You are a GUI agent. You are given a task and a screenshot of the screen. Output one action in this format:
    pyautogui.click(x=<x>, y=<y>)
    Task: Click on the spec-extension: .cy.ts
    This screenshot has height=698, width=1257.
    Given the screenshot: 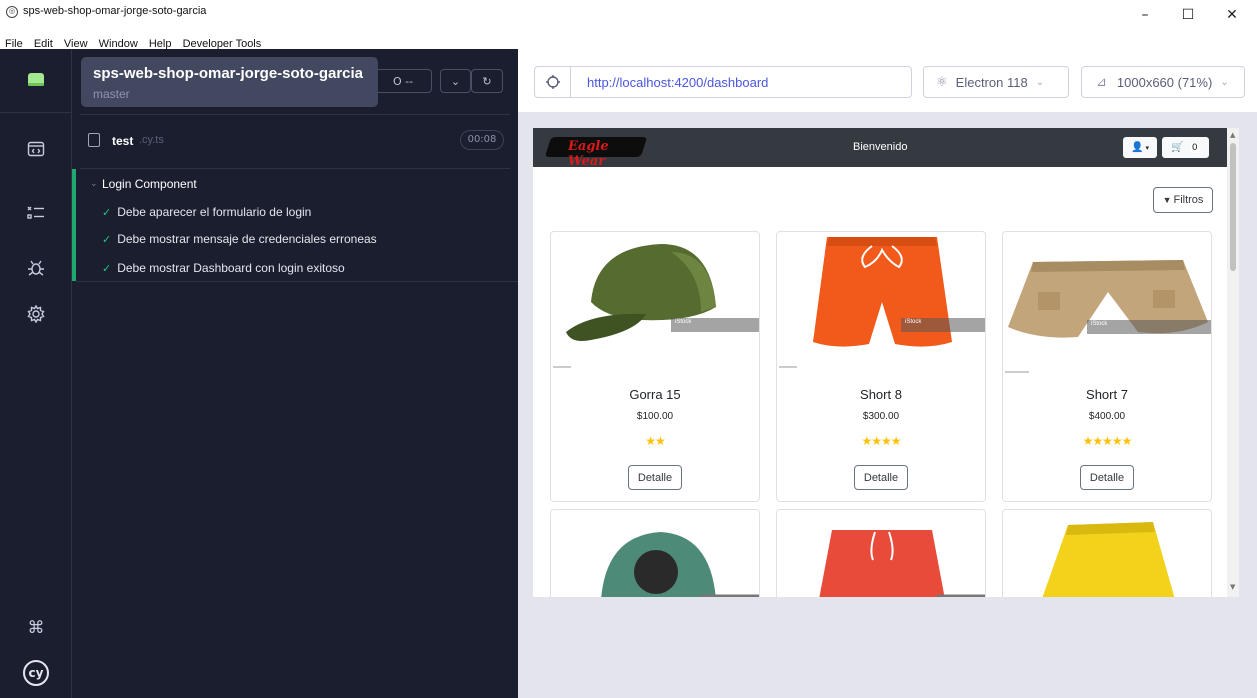 What is the action you would take?
    pyautogui.click(x=151, y=140)
    